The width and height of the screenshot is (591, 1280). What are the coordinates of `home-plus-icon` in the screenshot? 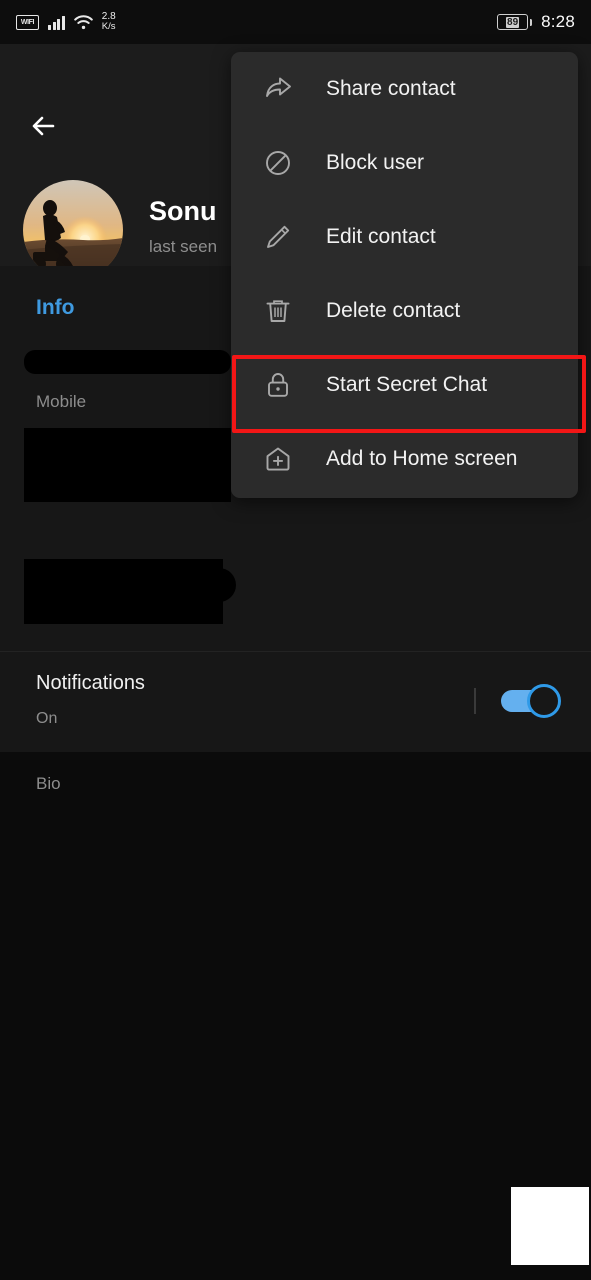 It's located at (278, 459).